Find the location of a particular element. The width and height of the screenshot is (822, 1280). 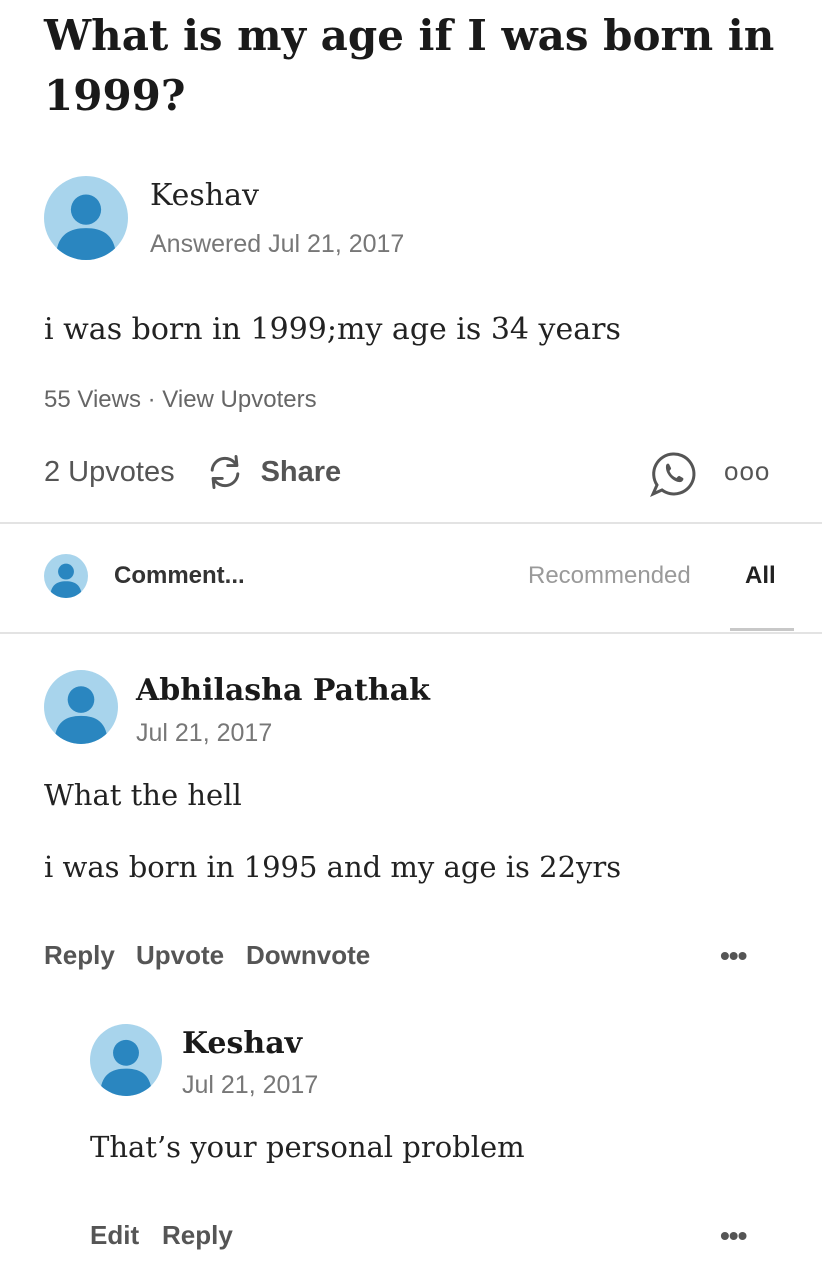

active-tab-indicator is located at coordinates (762, 629).